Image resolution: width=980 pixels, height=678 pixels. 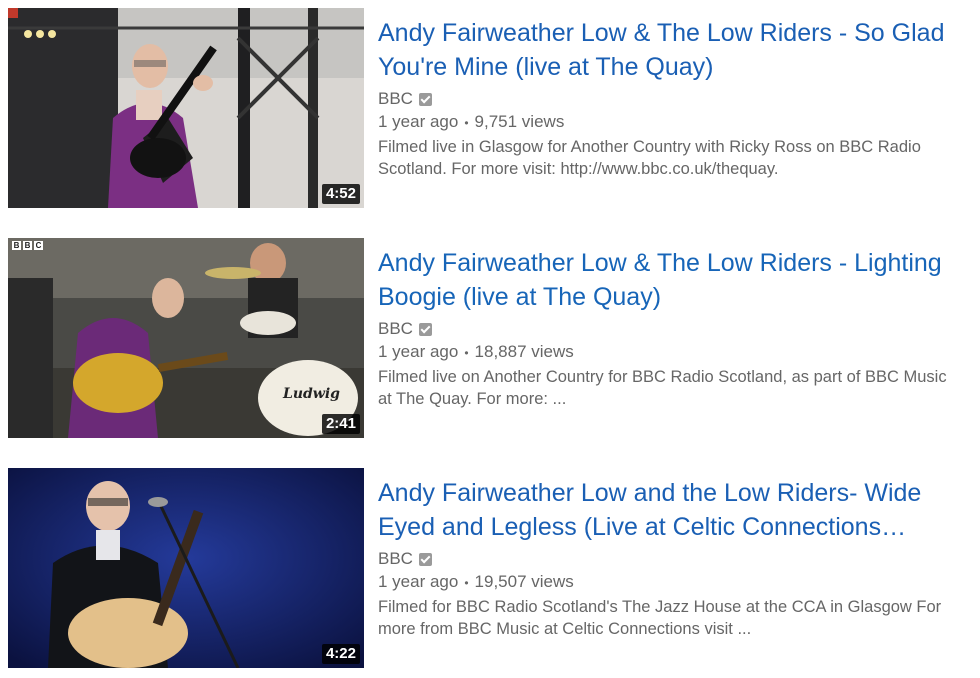 I want to click on video-duration: 2:41, so click(x=340, y=424).